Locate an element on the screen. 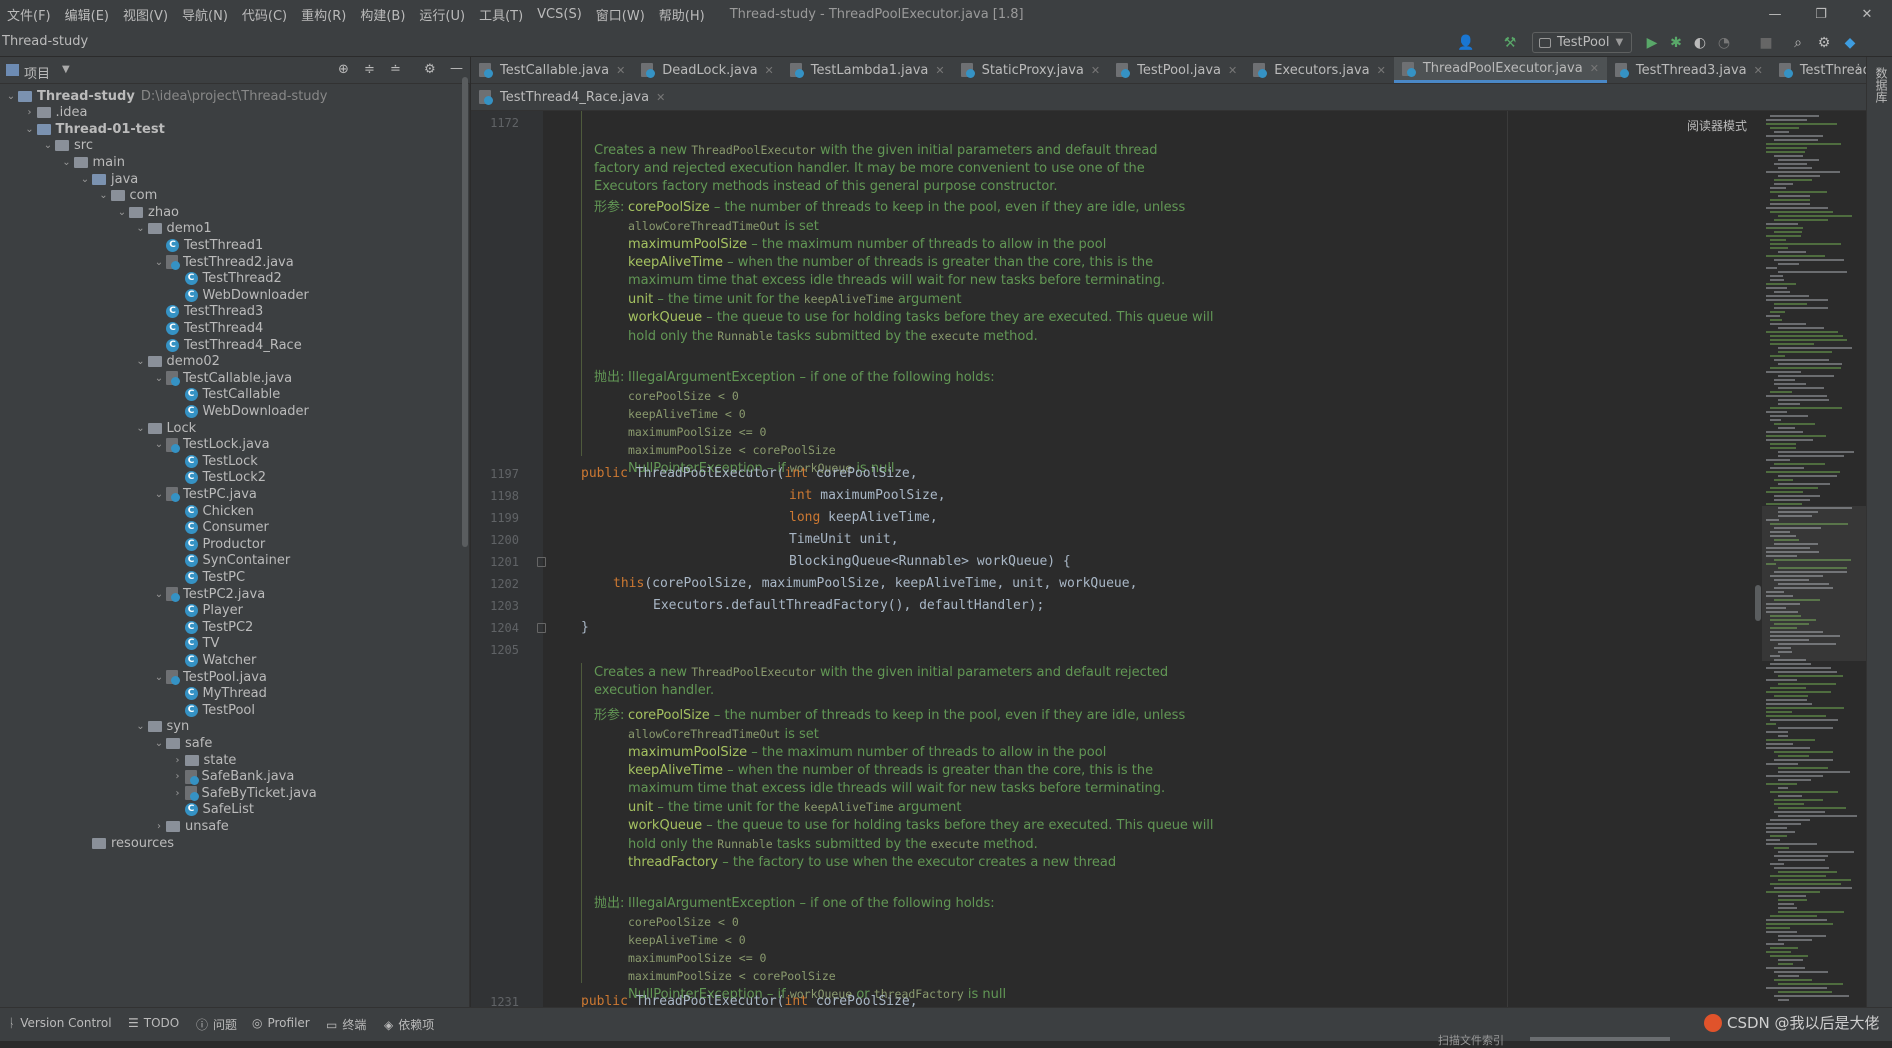  menu-file: 文件(F) is located at coordinates (29, 14).